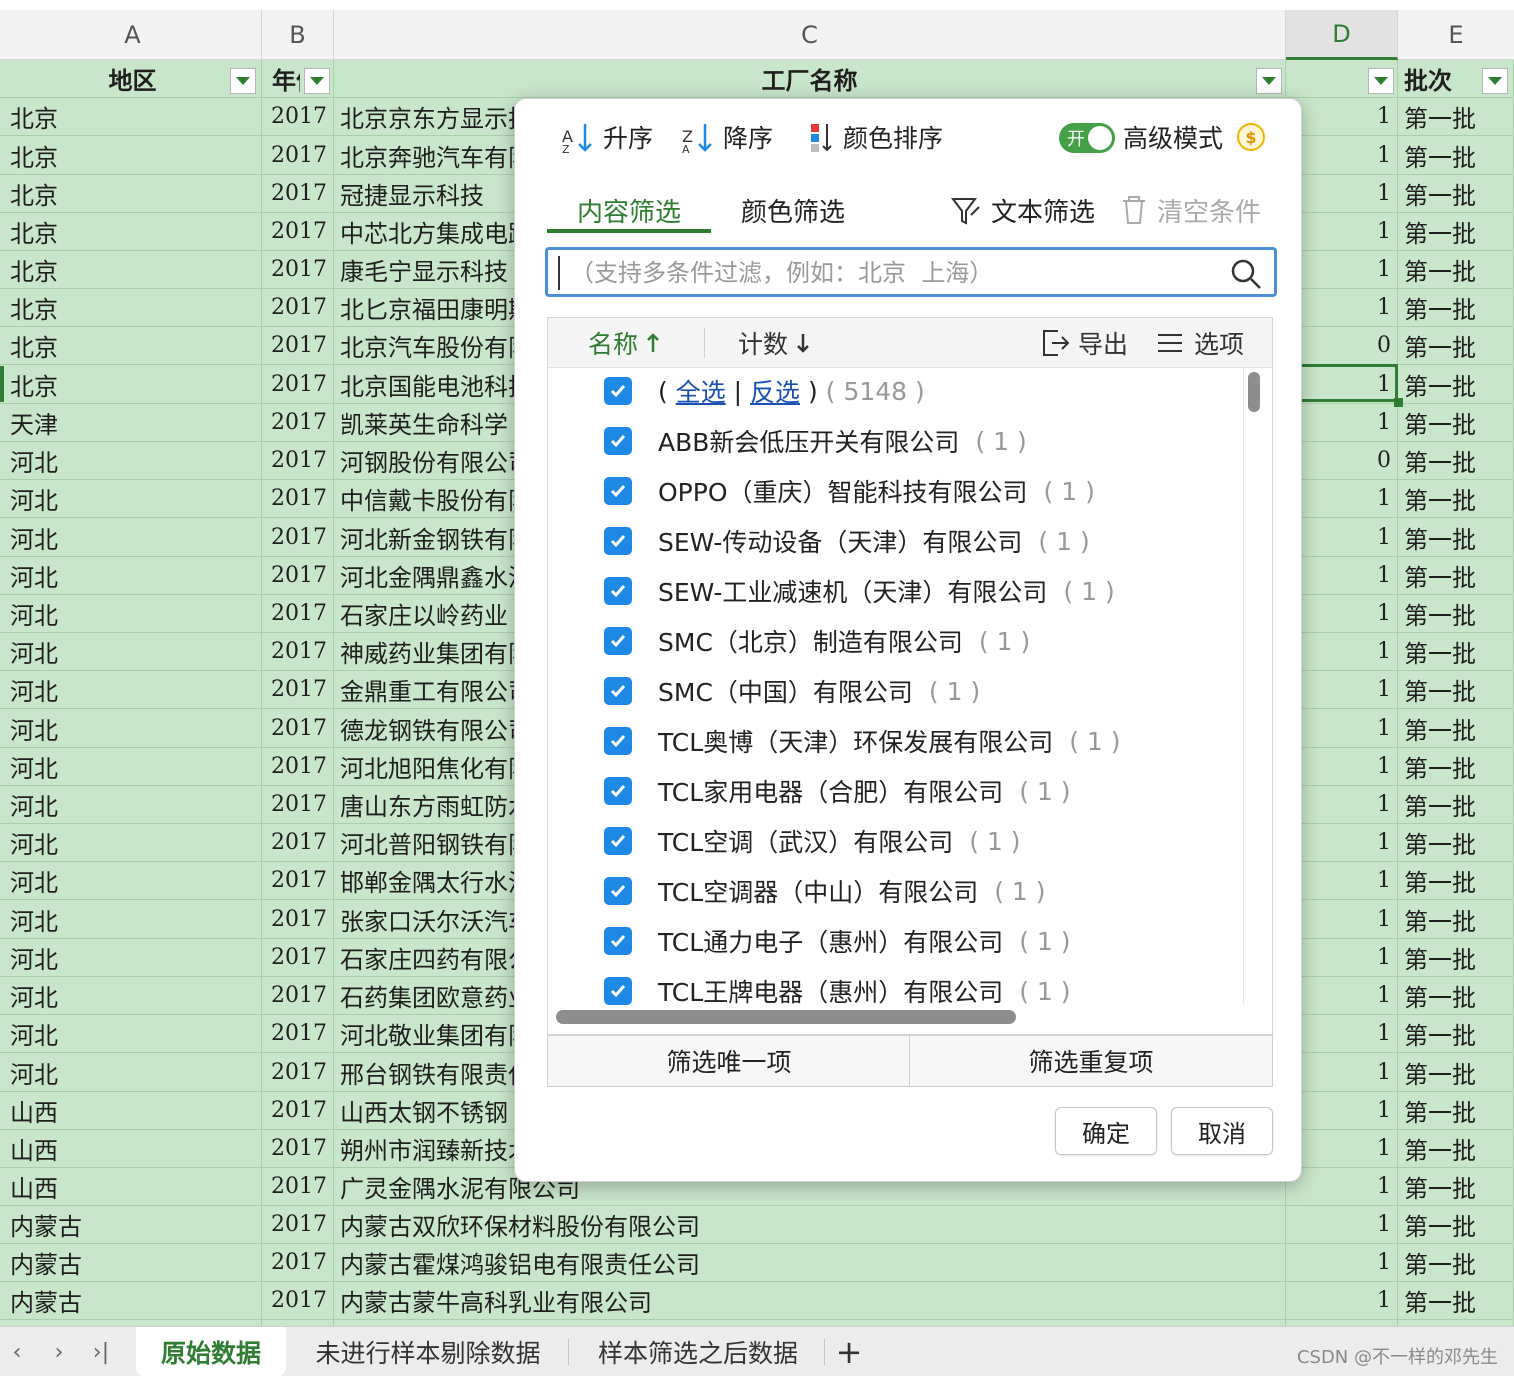 This screenshot has height=1376, width=1514. I want to click on search-icon, so click(1246, 274).